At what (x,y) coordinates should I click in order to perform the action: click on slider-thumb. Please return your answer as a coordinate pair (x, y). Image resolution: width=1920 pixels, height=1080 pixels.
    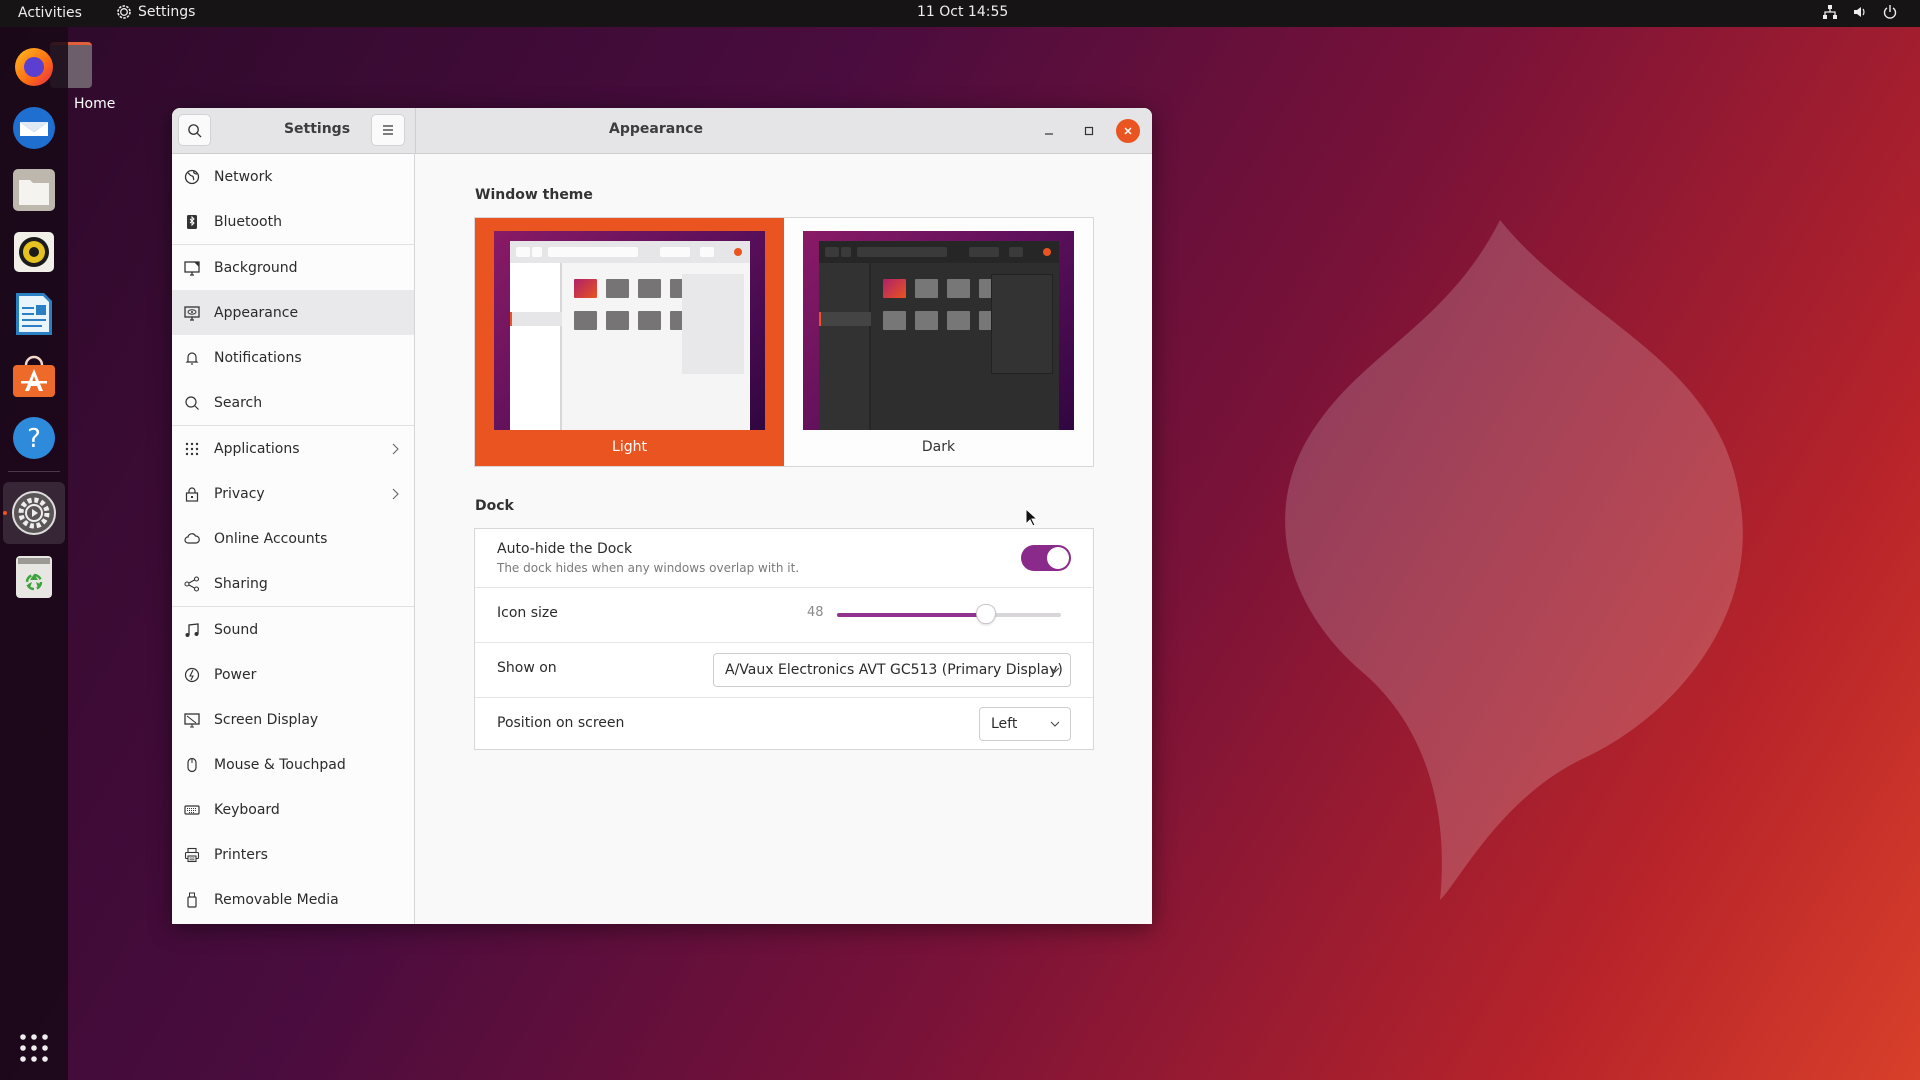
    Looking at the image, I should click on (986, 614).